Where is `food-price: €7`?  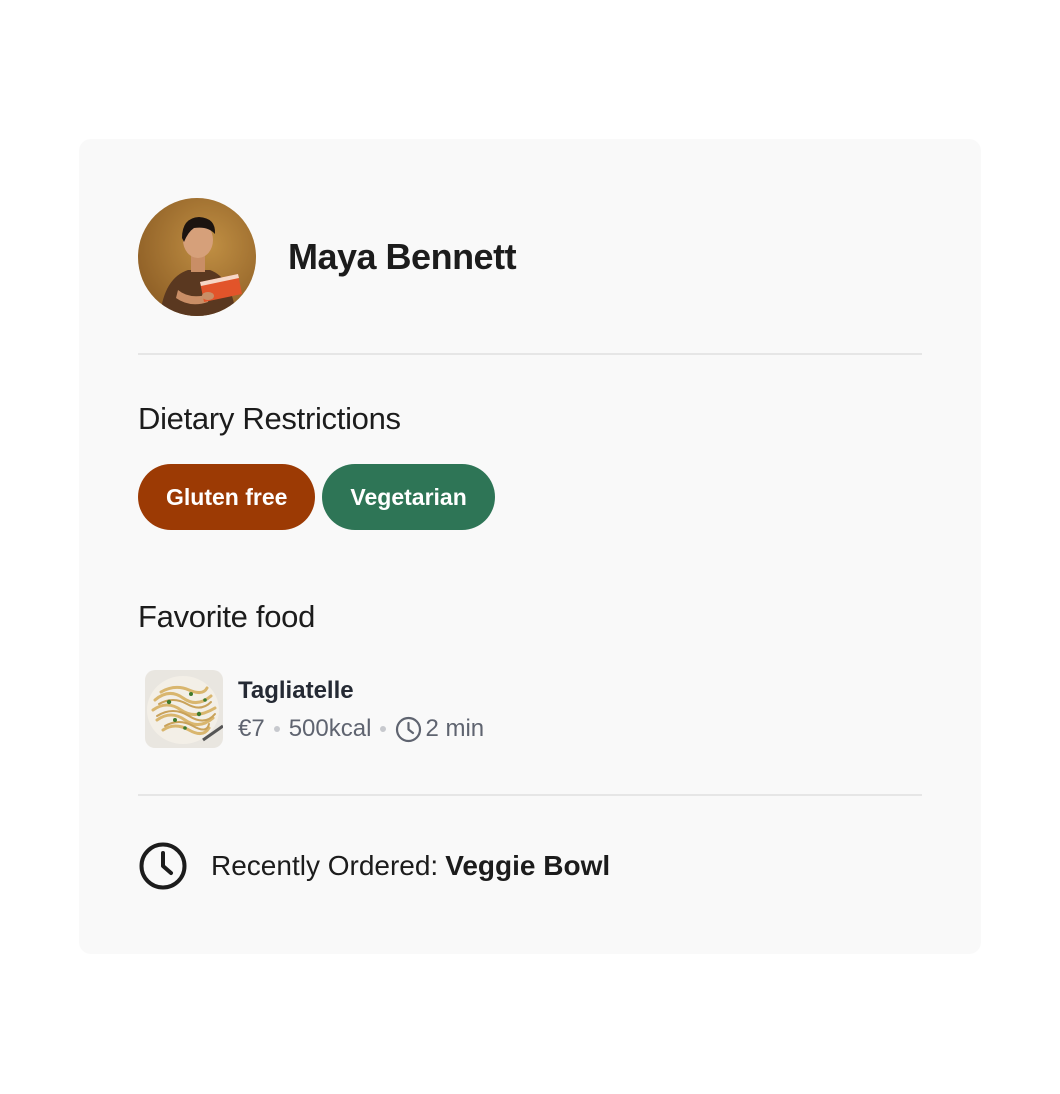 food-price: €7 is located at coordinates (251, 728).